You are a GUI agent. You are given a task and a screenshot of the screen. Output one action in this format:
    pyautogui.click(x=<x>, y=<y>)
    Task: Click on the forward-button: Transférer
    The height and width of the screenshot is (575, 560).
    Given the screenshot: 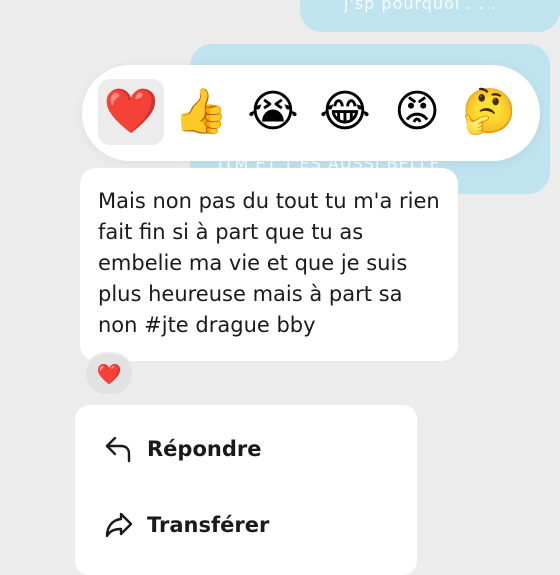 What is the action you would take?
    pyautogui.click(x=246, y=525)
    